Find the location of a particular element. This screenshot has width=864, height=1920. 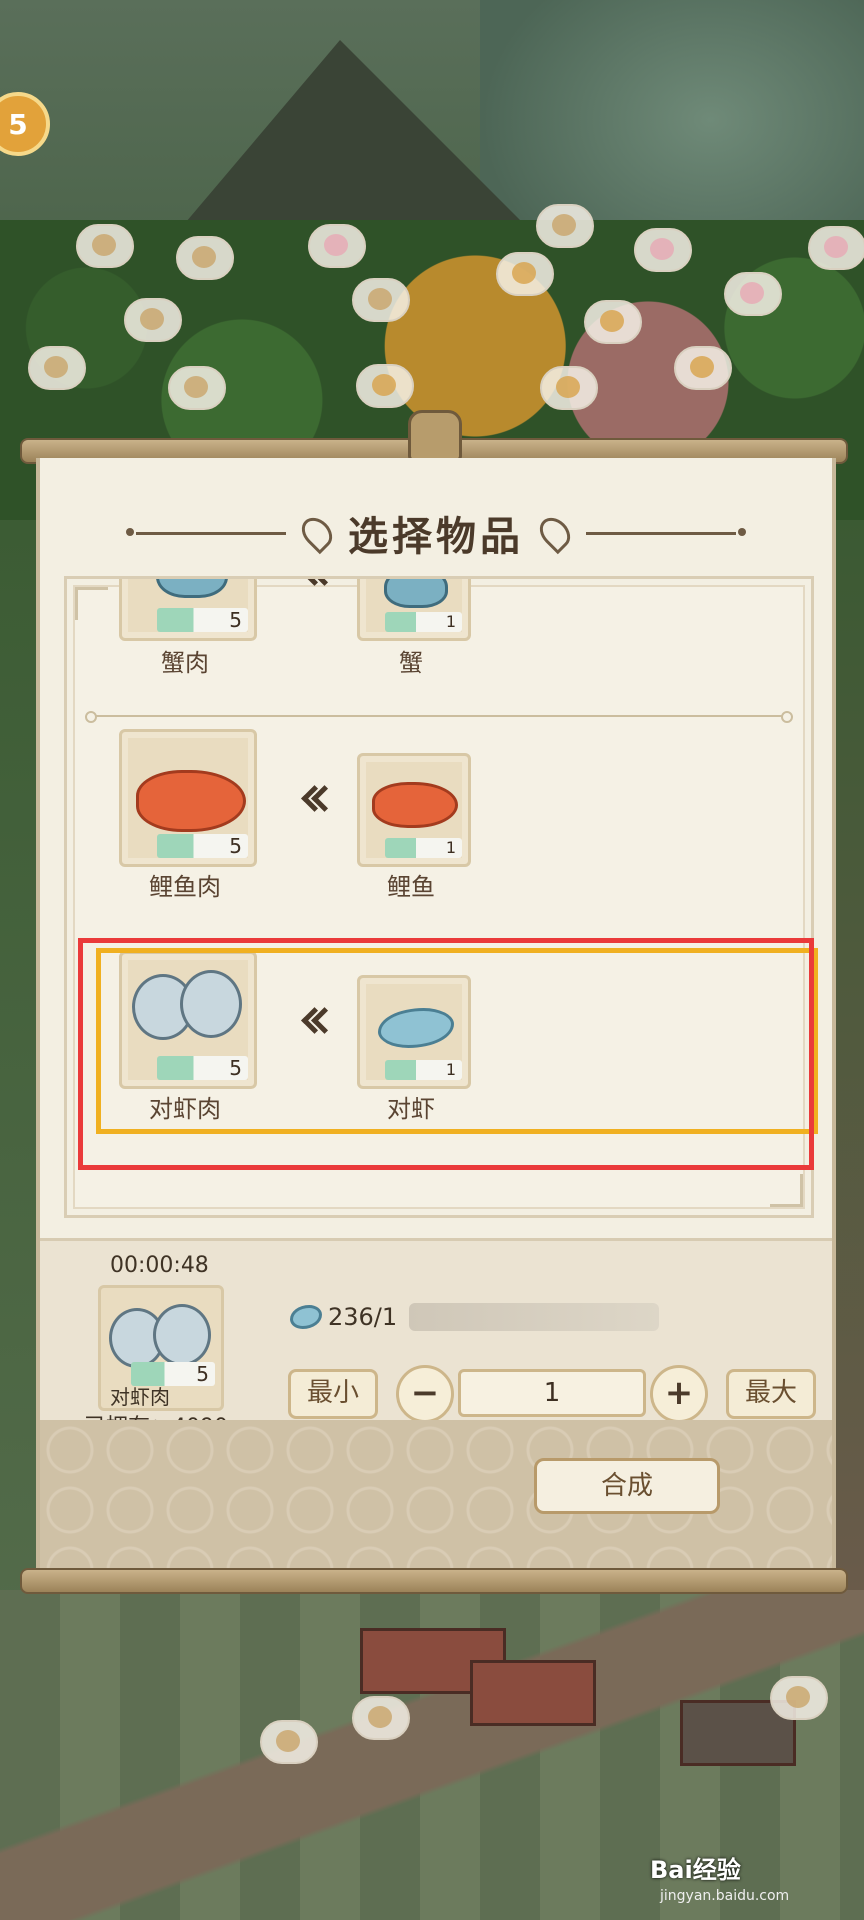

scroll-knot is located at coordinates (435, 436).